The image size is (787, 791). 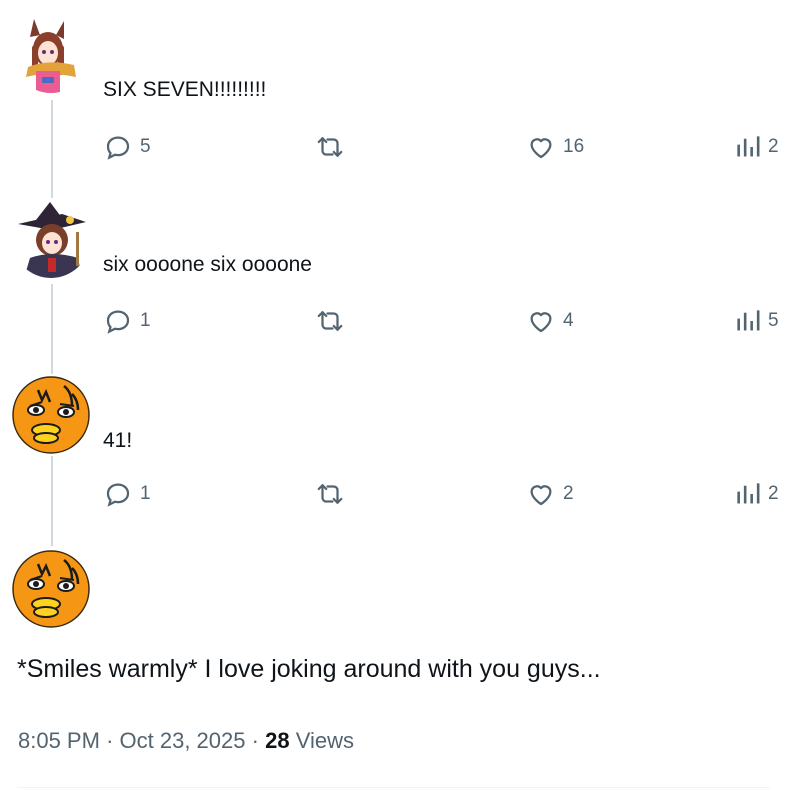 I want to click on like-button: 2, so click(x=550, y=494).